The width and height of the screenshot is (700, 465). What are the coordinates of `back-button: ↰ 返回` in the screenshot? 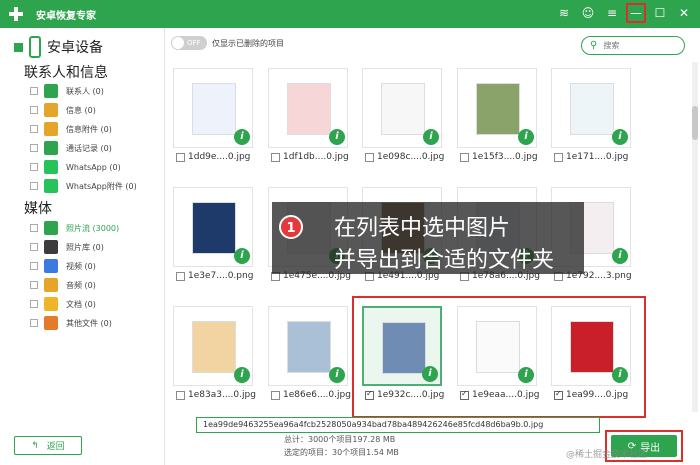 It's located at (48, 445).